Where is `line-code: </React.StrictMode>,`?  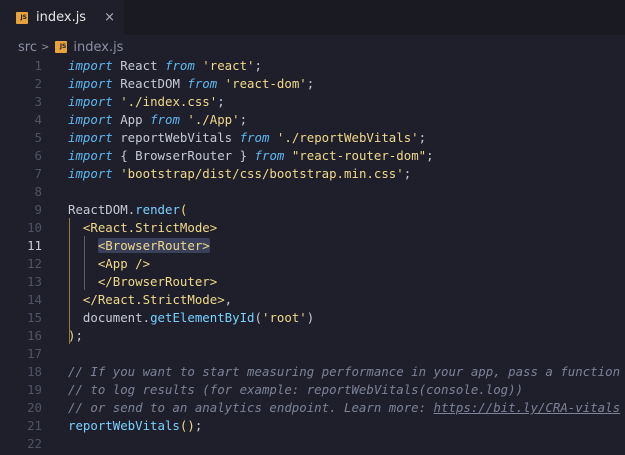
line-code: </React.StrictMode>, is located at coordinates (150, 300).